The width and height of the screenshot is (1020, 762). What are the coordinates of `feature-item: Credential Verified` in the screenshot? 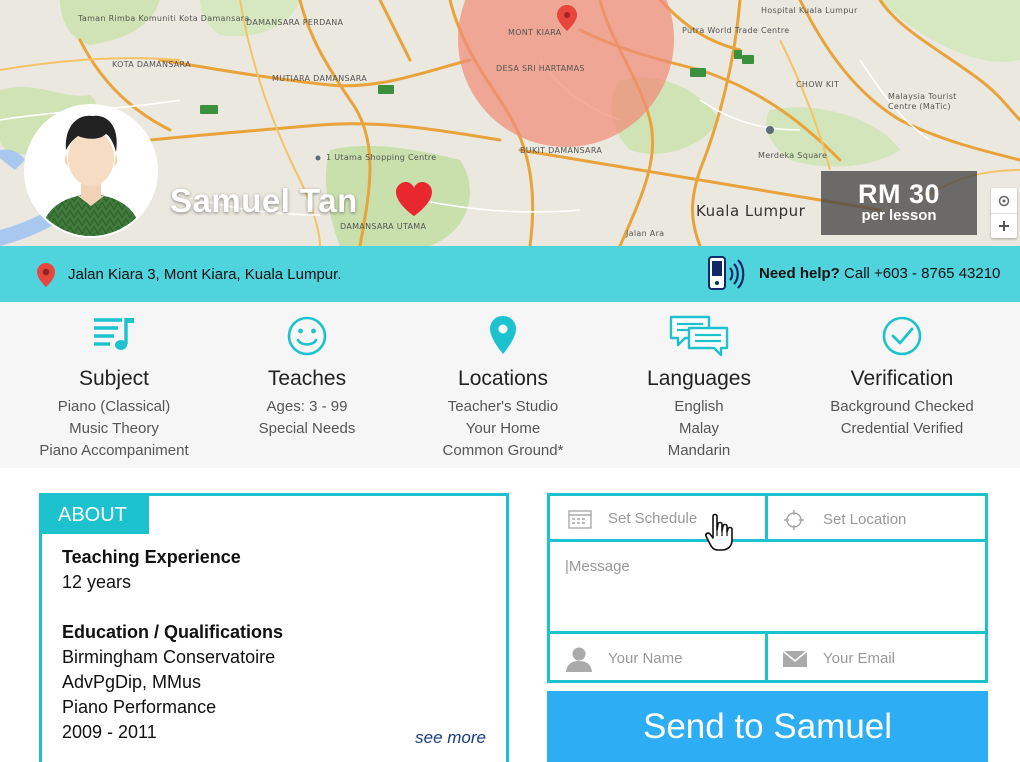 It's located at (902, 428).